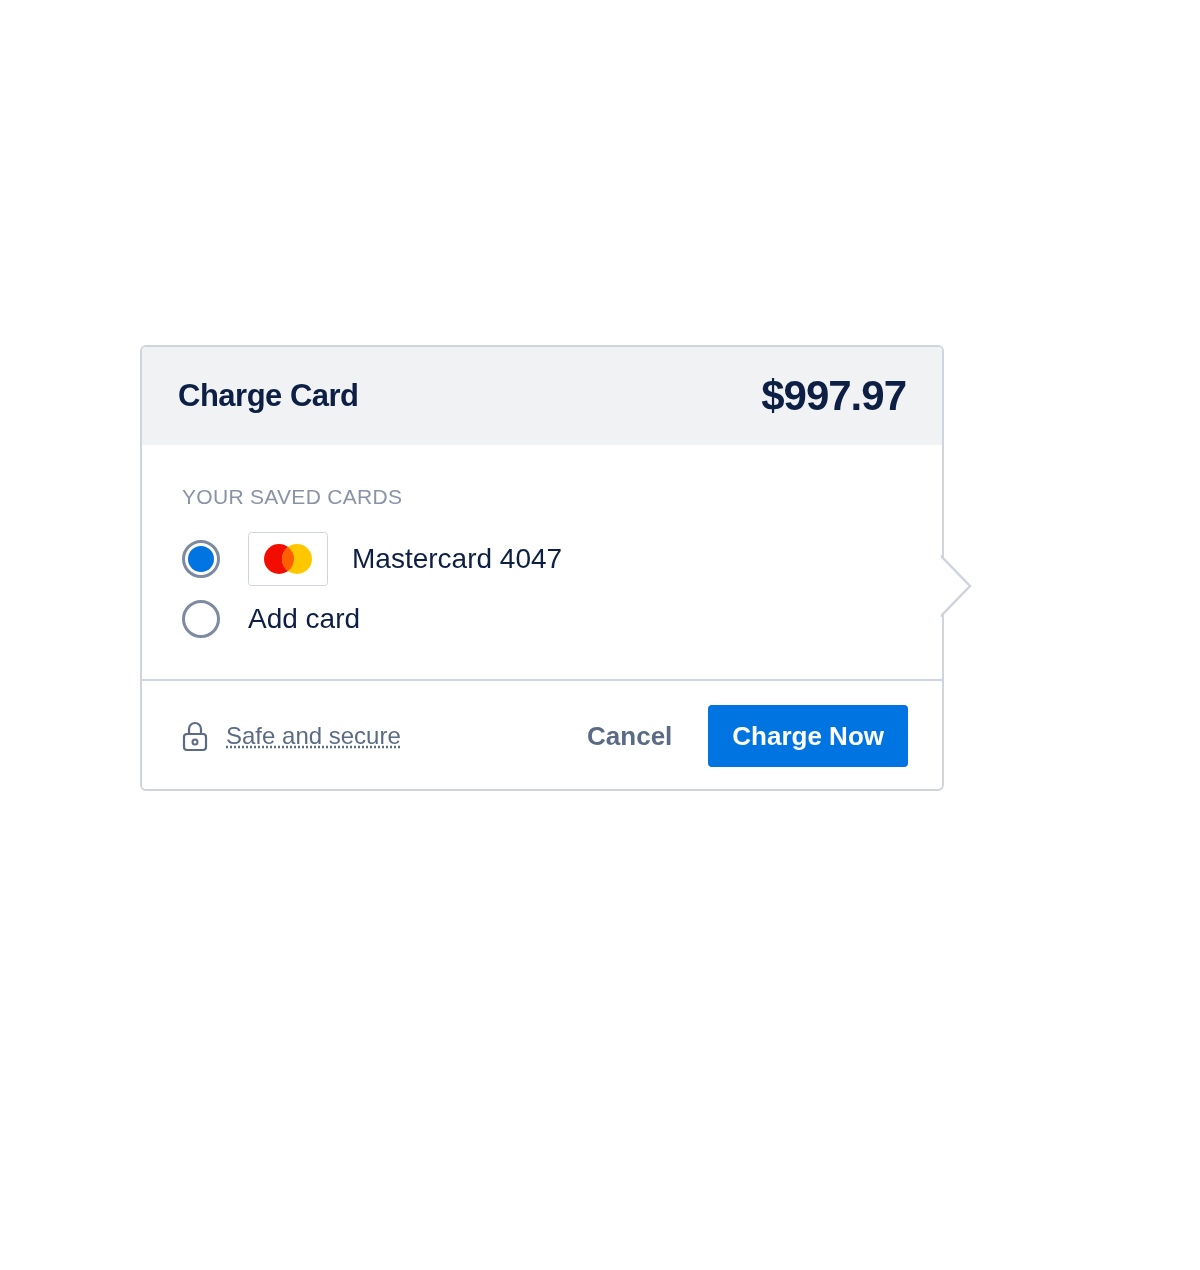 The height and width of the screenshot is (1270, 1200). Describe the element at coordinates (833, 396) in the screenshot. I see `charge-amount: $997.97` at that location.